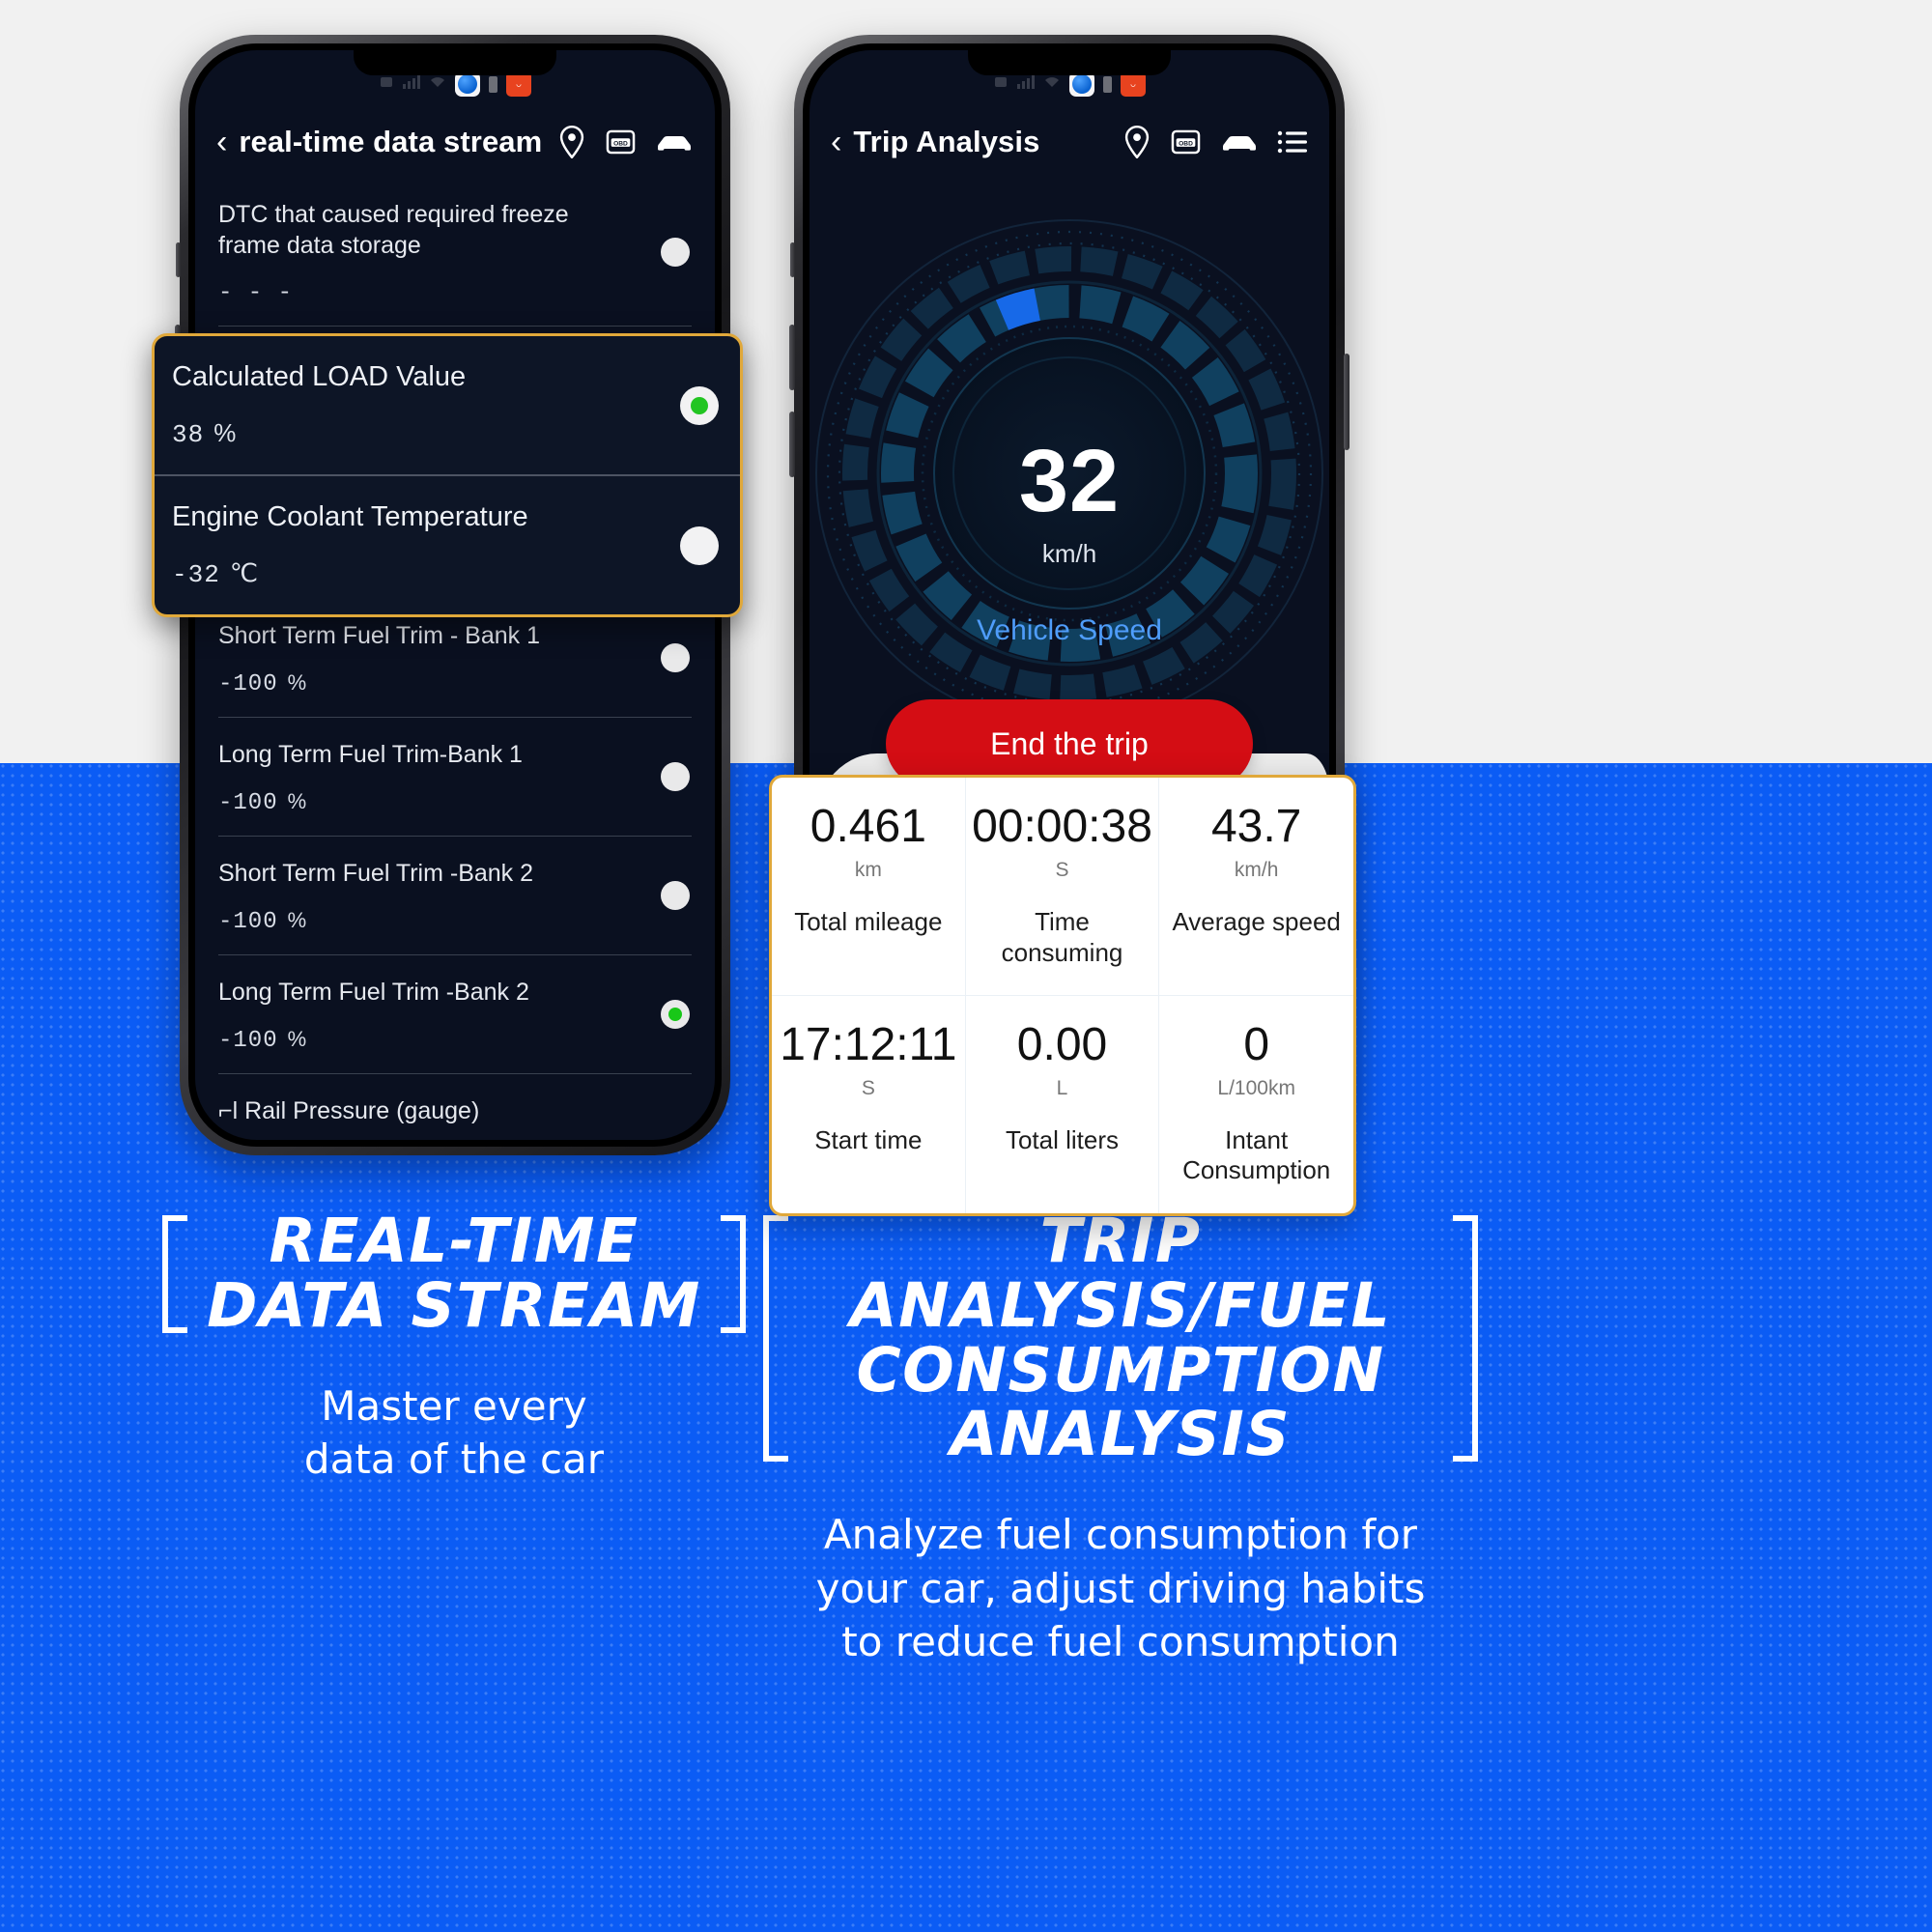  I want to click on gauge-caption: Vehicle Speed, so click(1069, 630).